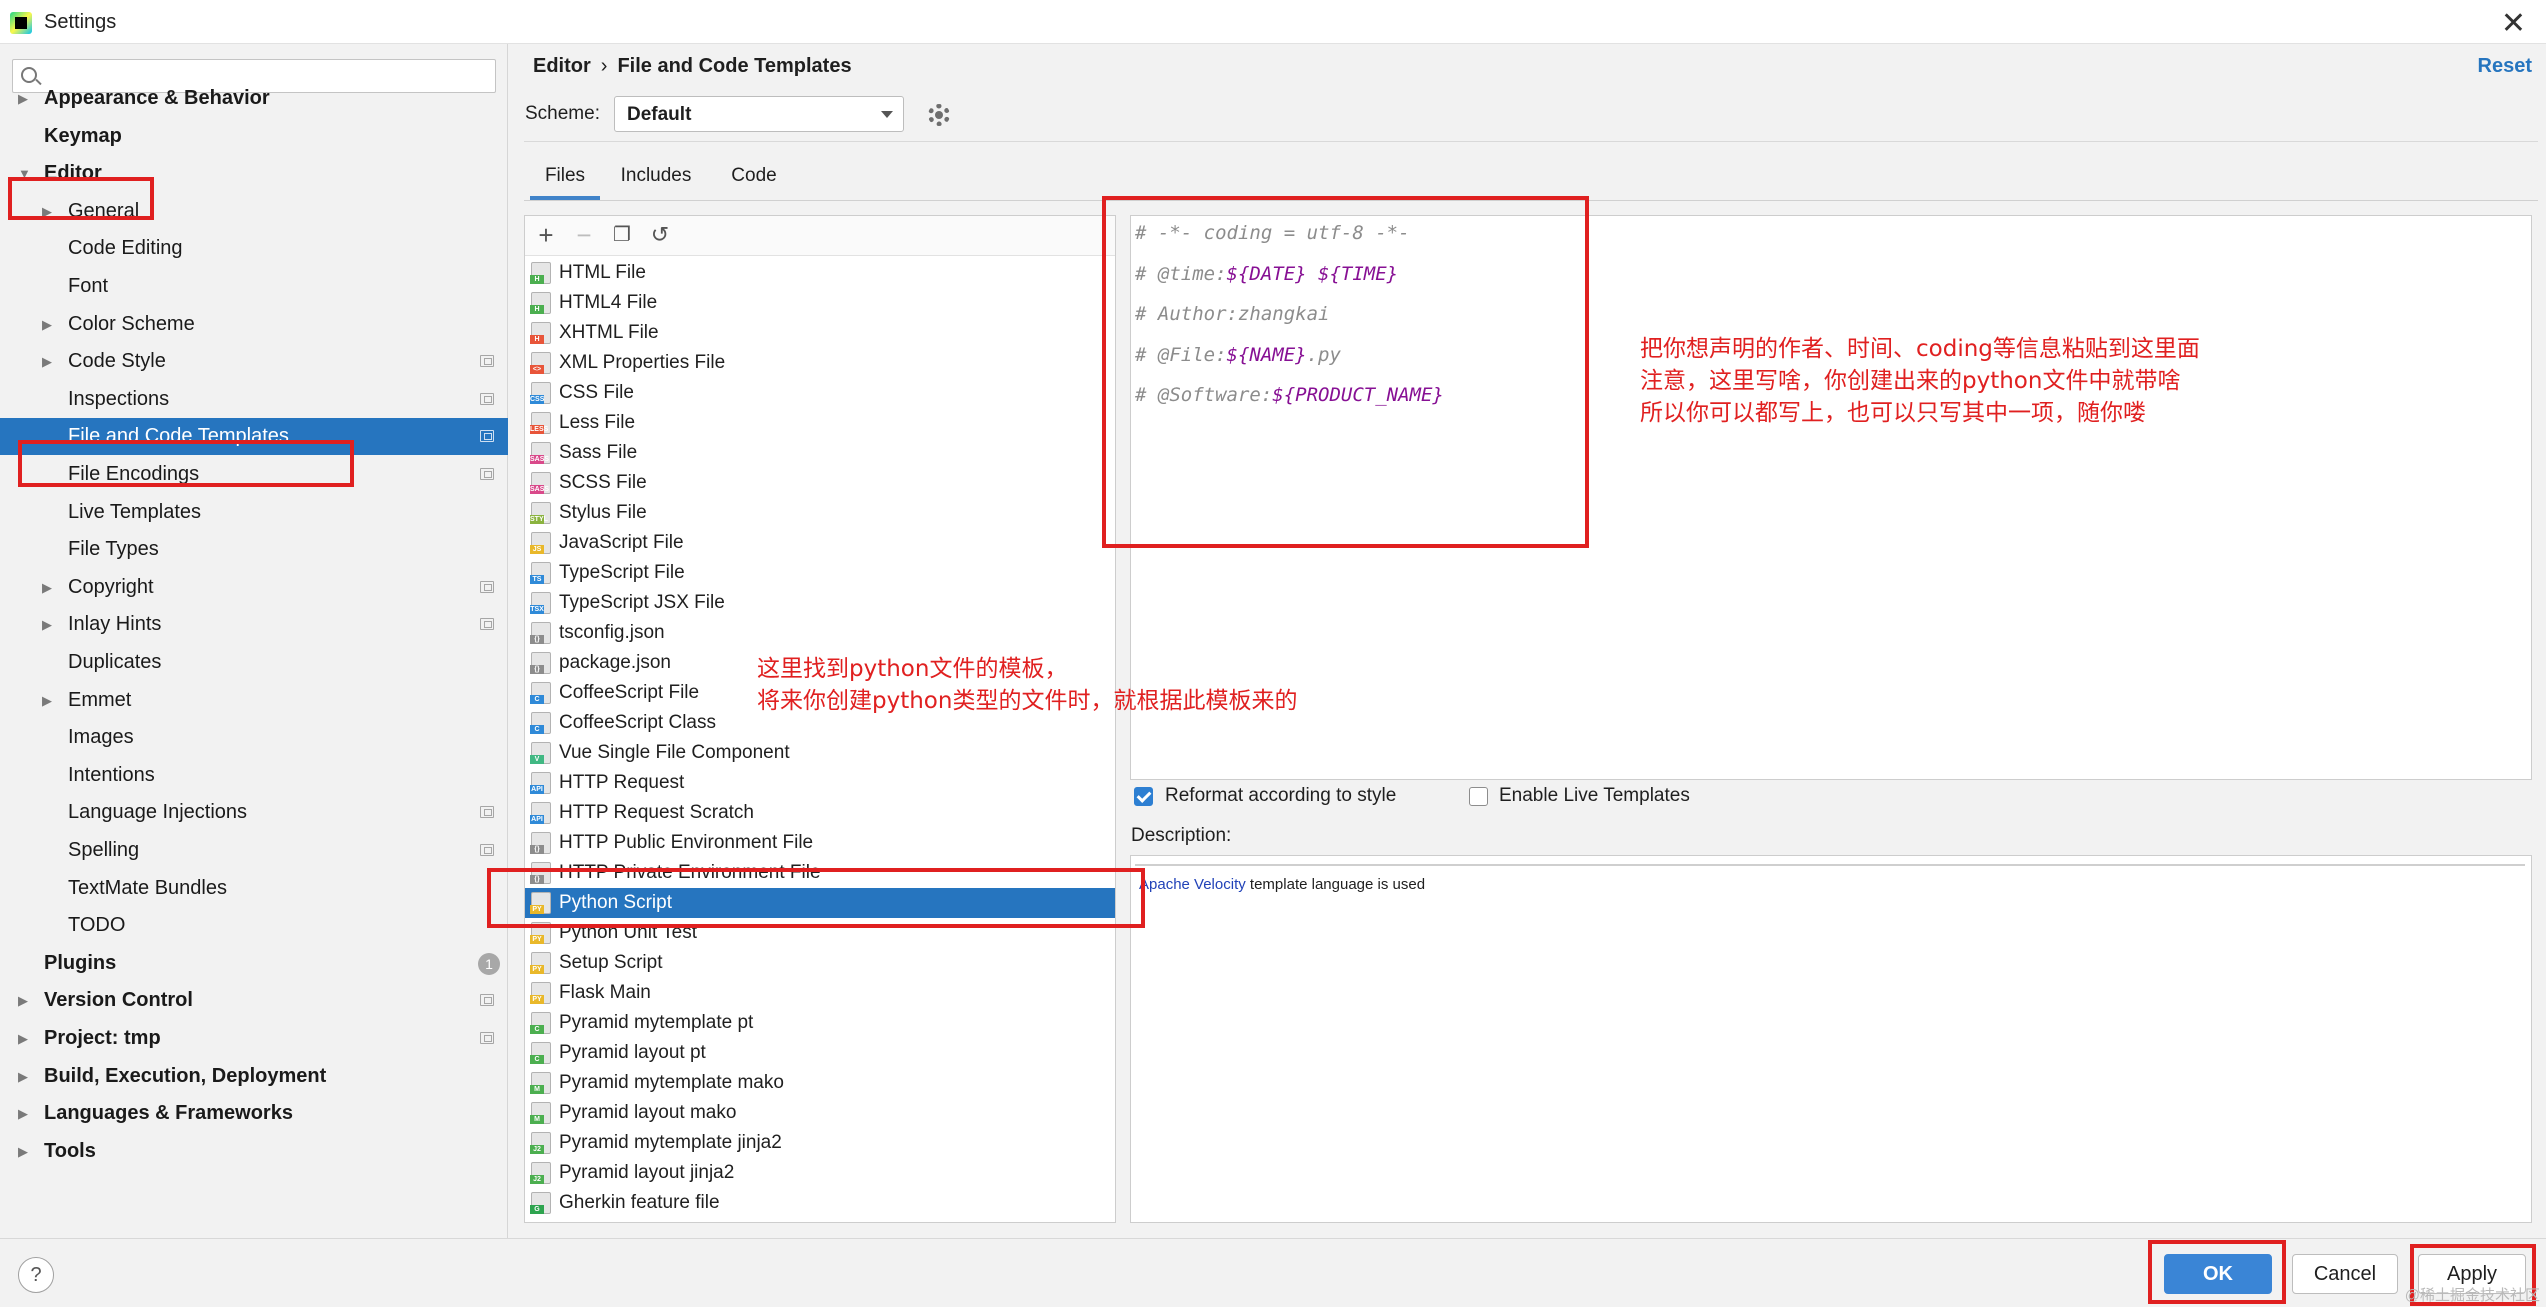 The width and height of the screenshot is (2546, 1307). I want to click on template-label: CSS File, so click(596, 392).